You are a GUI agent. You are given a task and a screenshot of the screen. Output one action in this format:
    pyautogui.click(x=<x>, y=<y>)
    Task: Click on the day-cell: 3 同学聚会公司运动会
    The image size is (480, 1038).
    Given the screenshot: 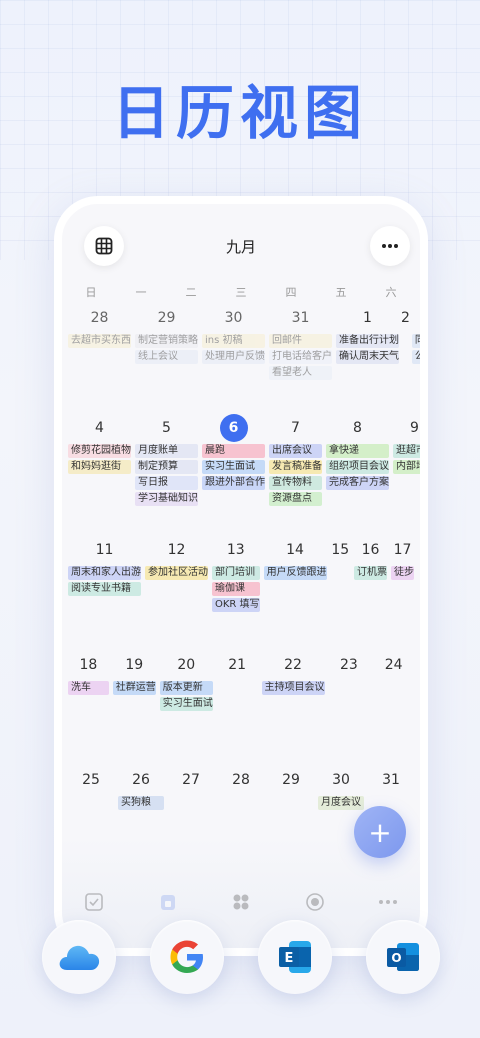 What is the action you would take?
    pyautogui.click(x=415, y=359)
    